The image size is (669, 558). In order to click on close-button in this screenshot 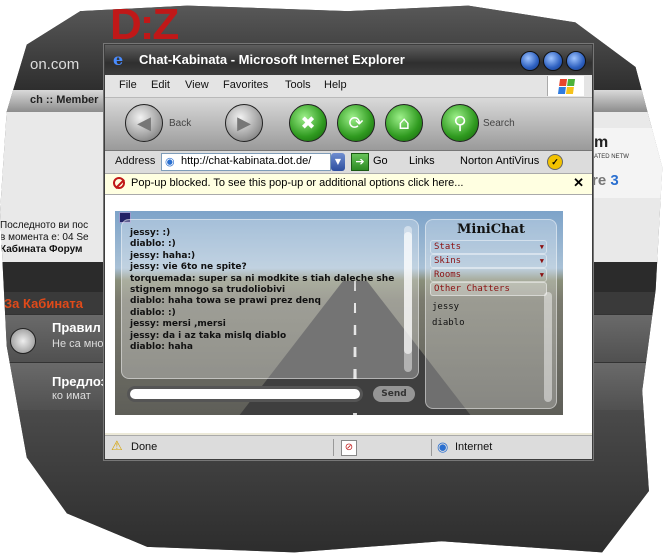, I will do `click(576, 61)`.